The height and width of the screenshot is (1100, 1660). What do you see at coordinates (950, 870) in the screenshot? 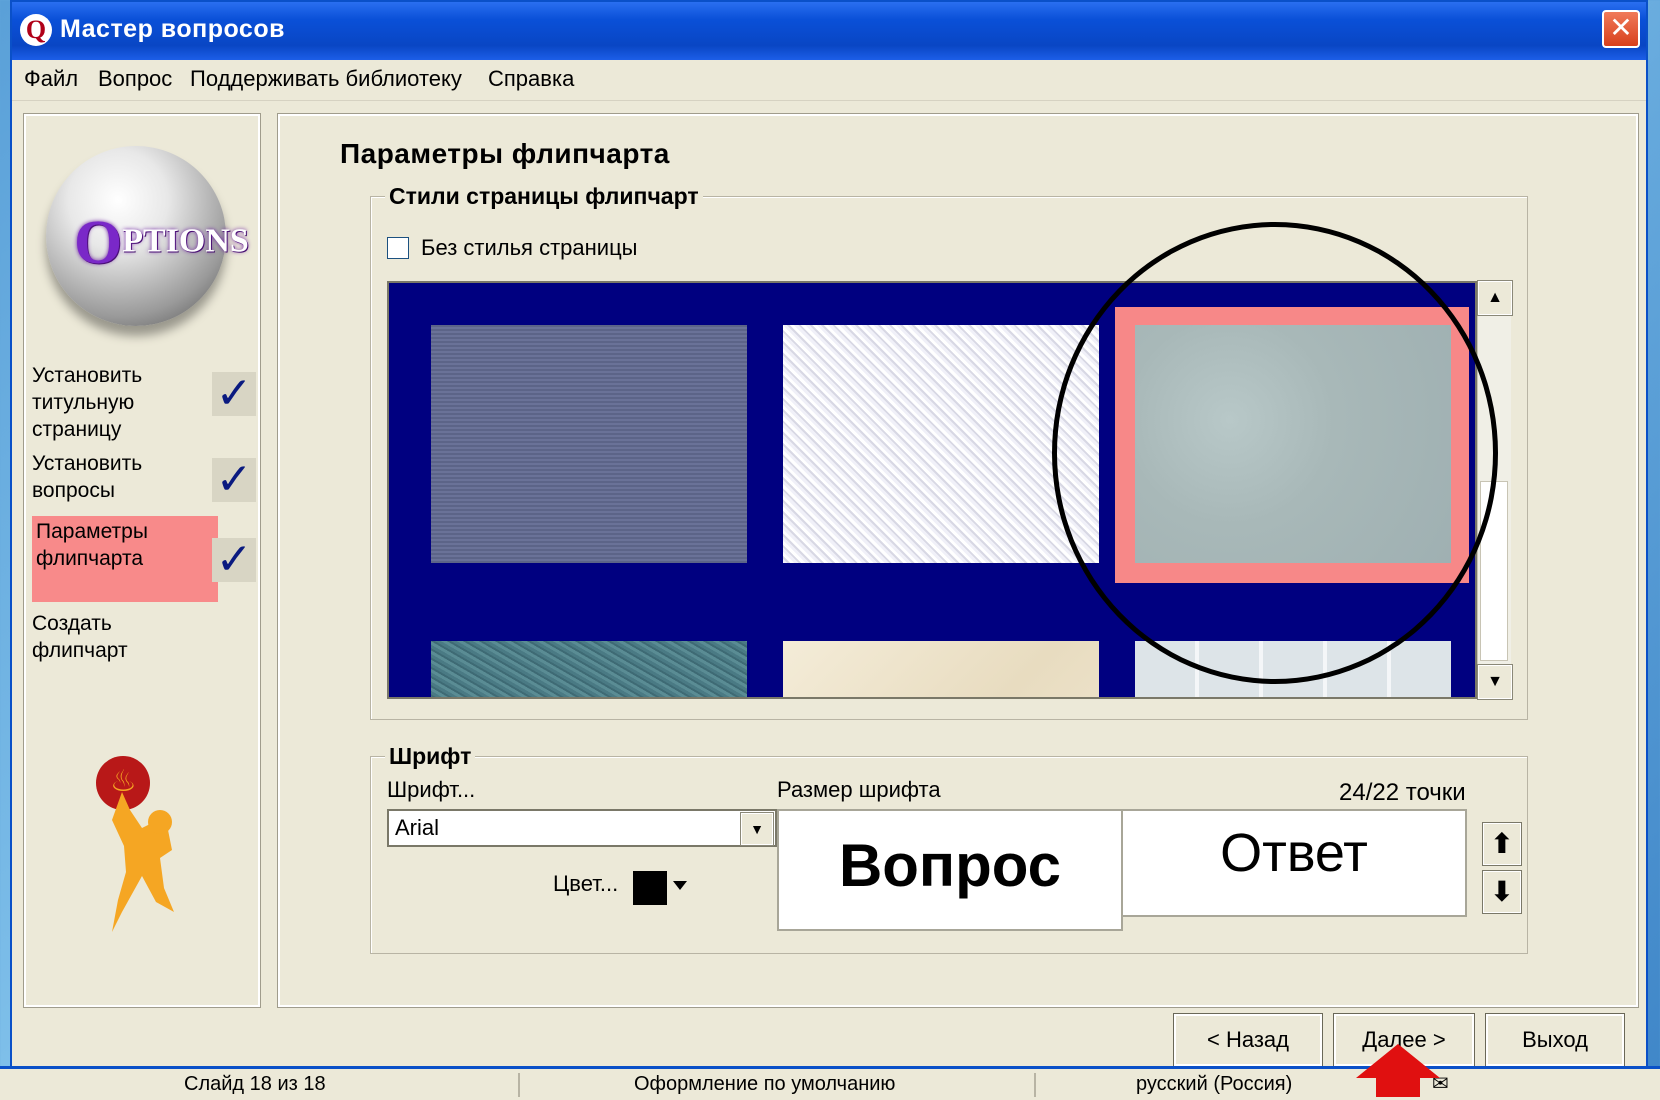
I see `question-preview: Вопрос` at bounding box center [950, 870].